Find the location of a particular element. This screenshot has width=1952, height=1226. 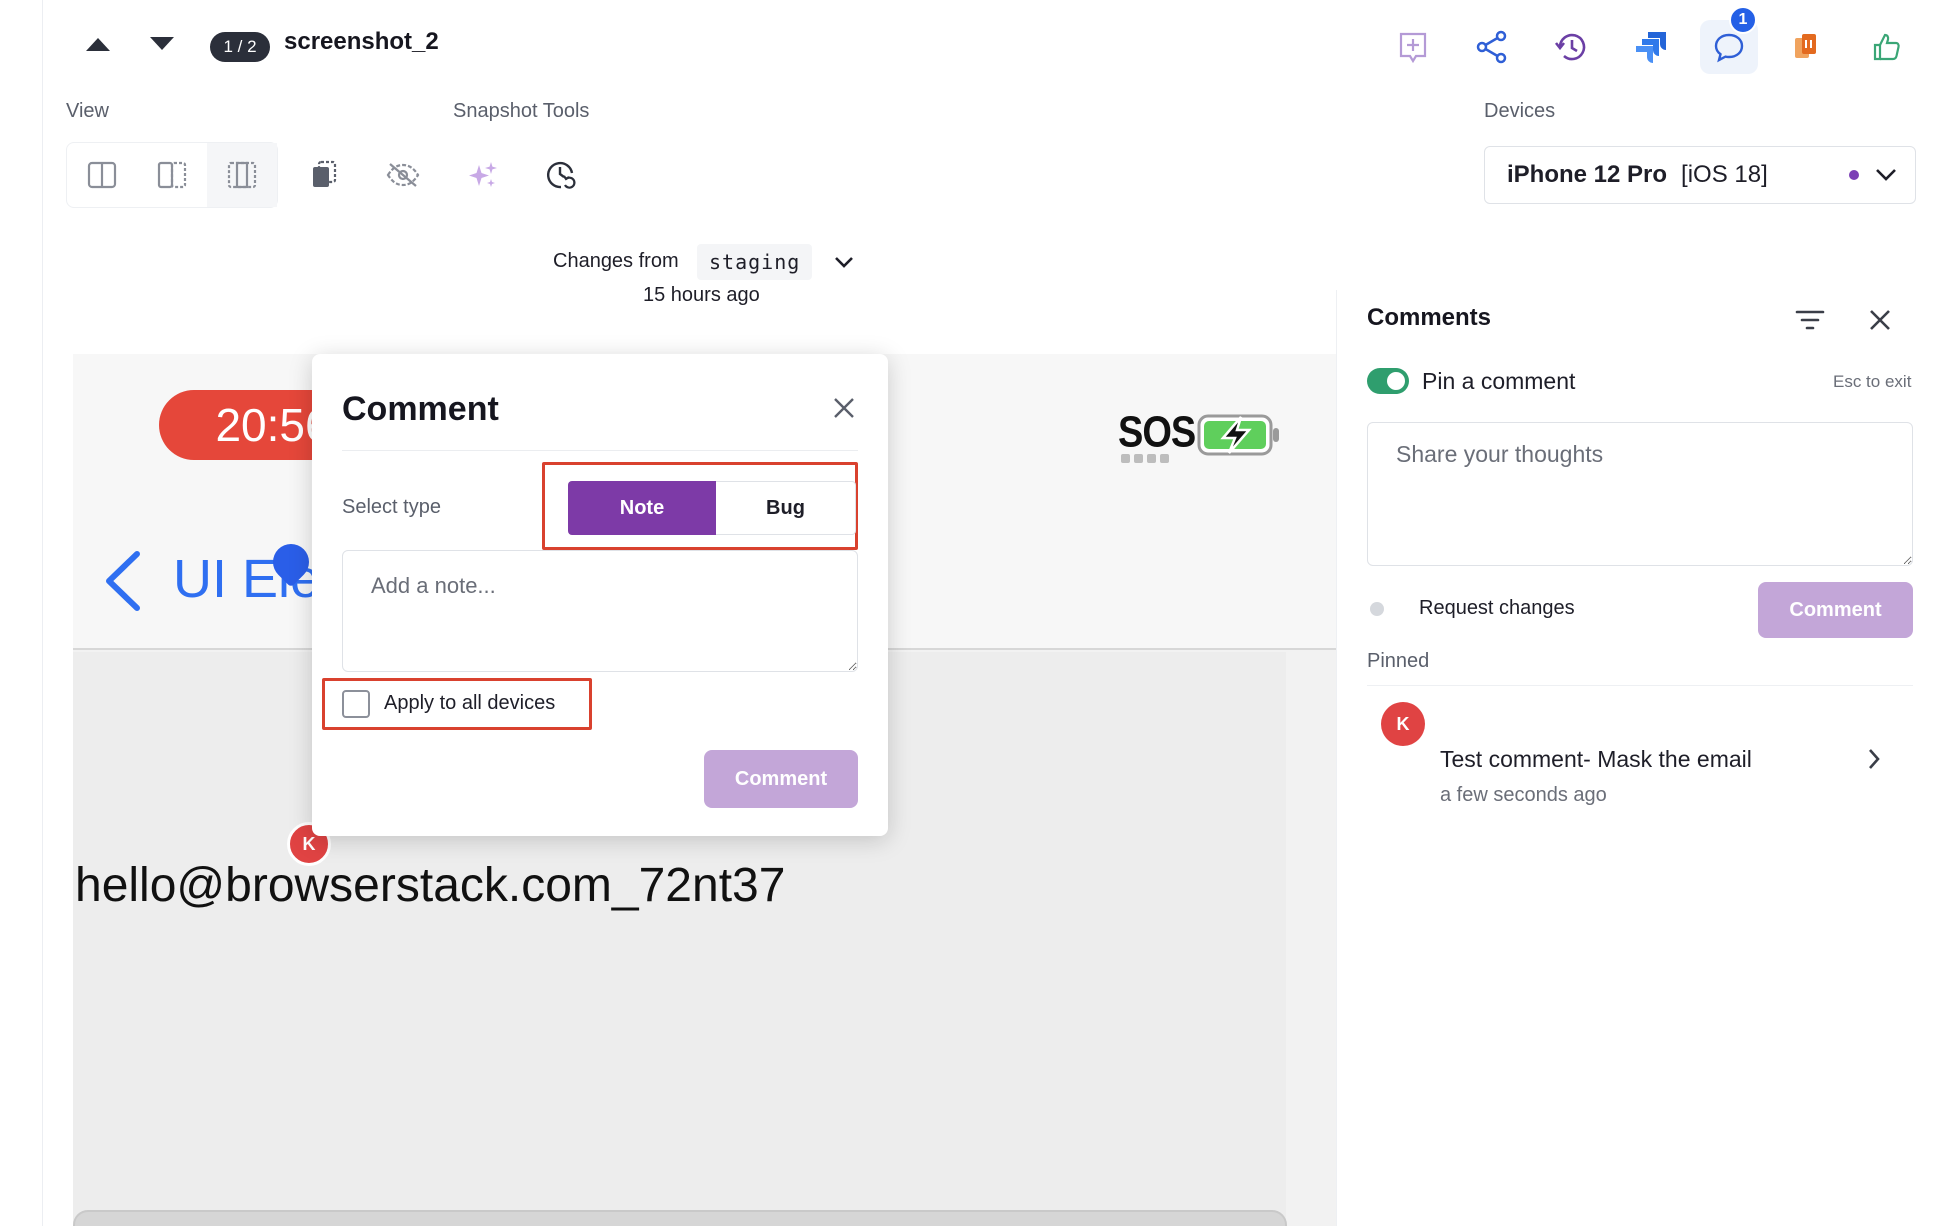

comment-icon is located at coordinates (1729, 48).